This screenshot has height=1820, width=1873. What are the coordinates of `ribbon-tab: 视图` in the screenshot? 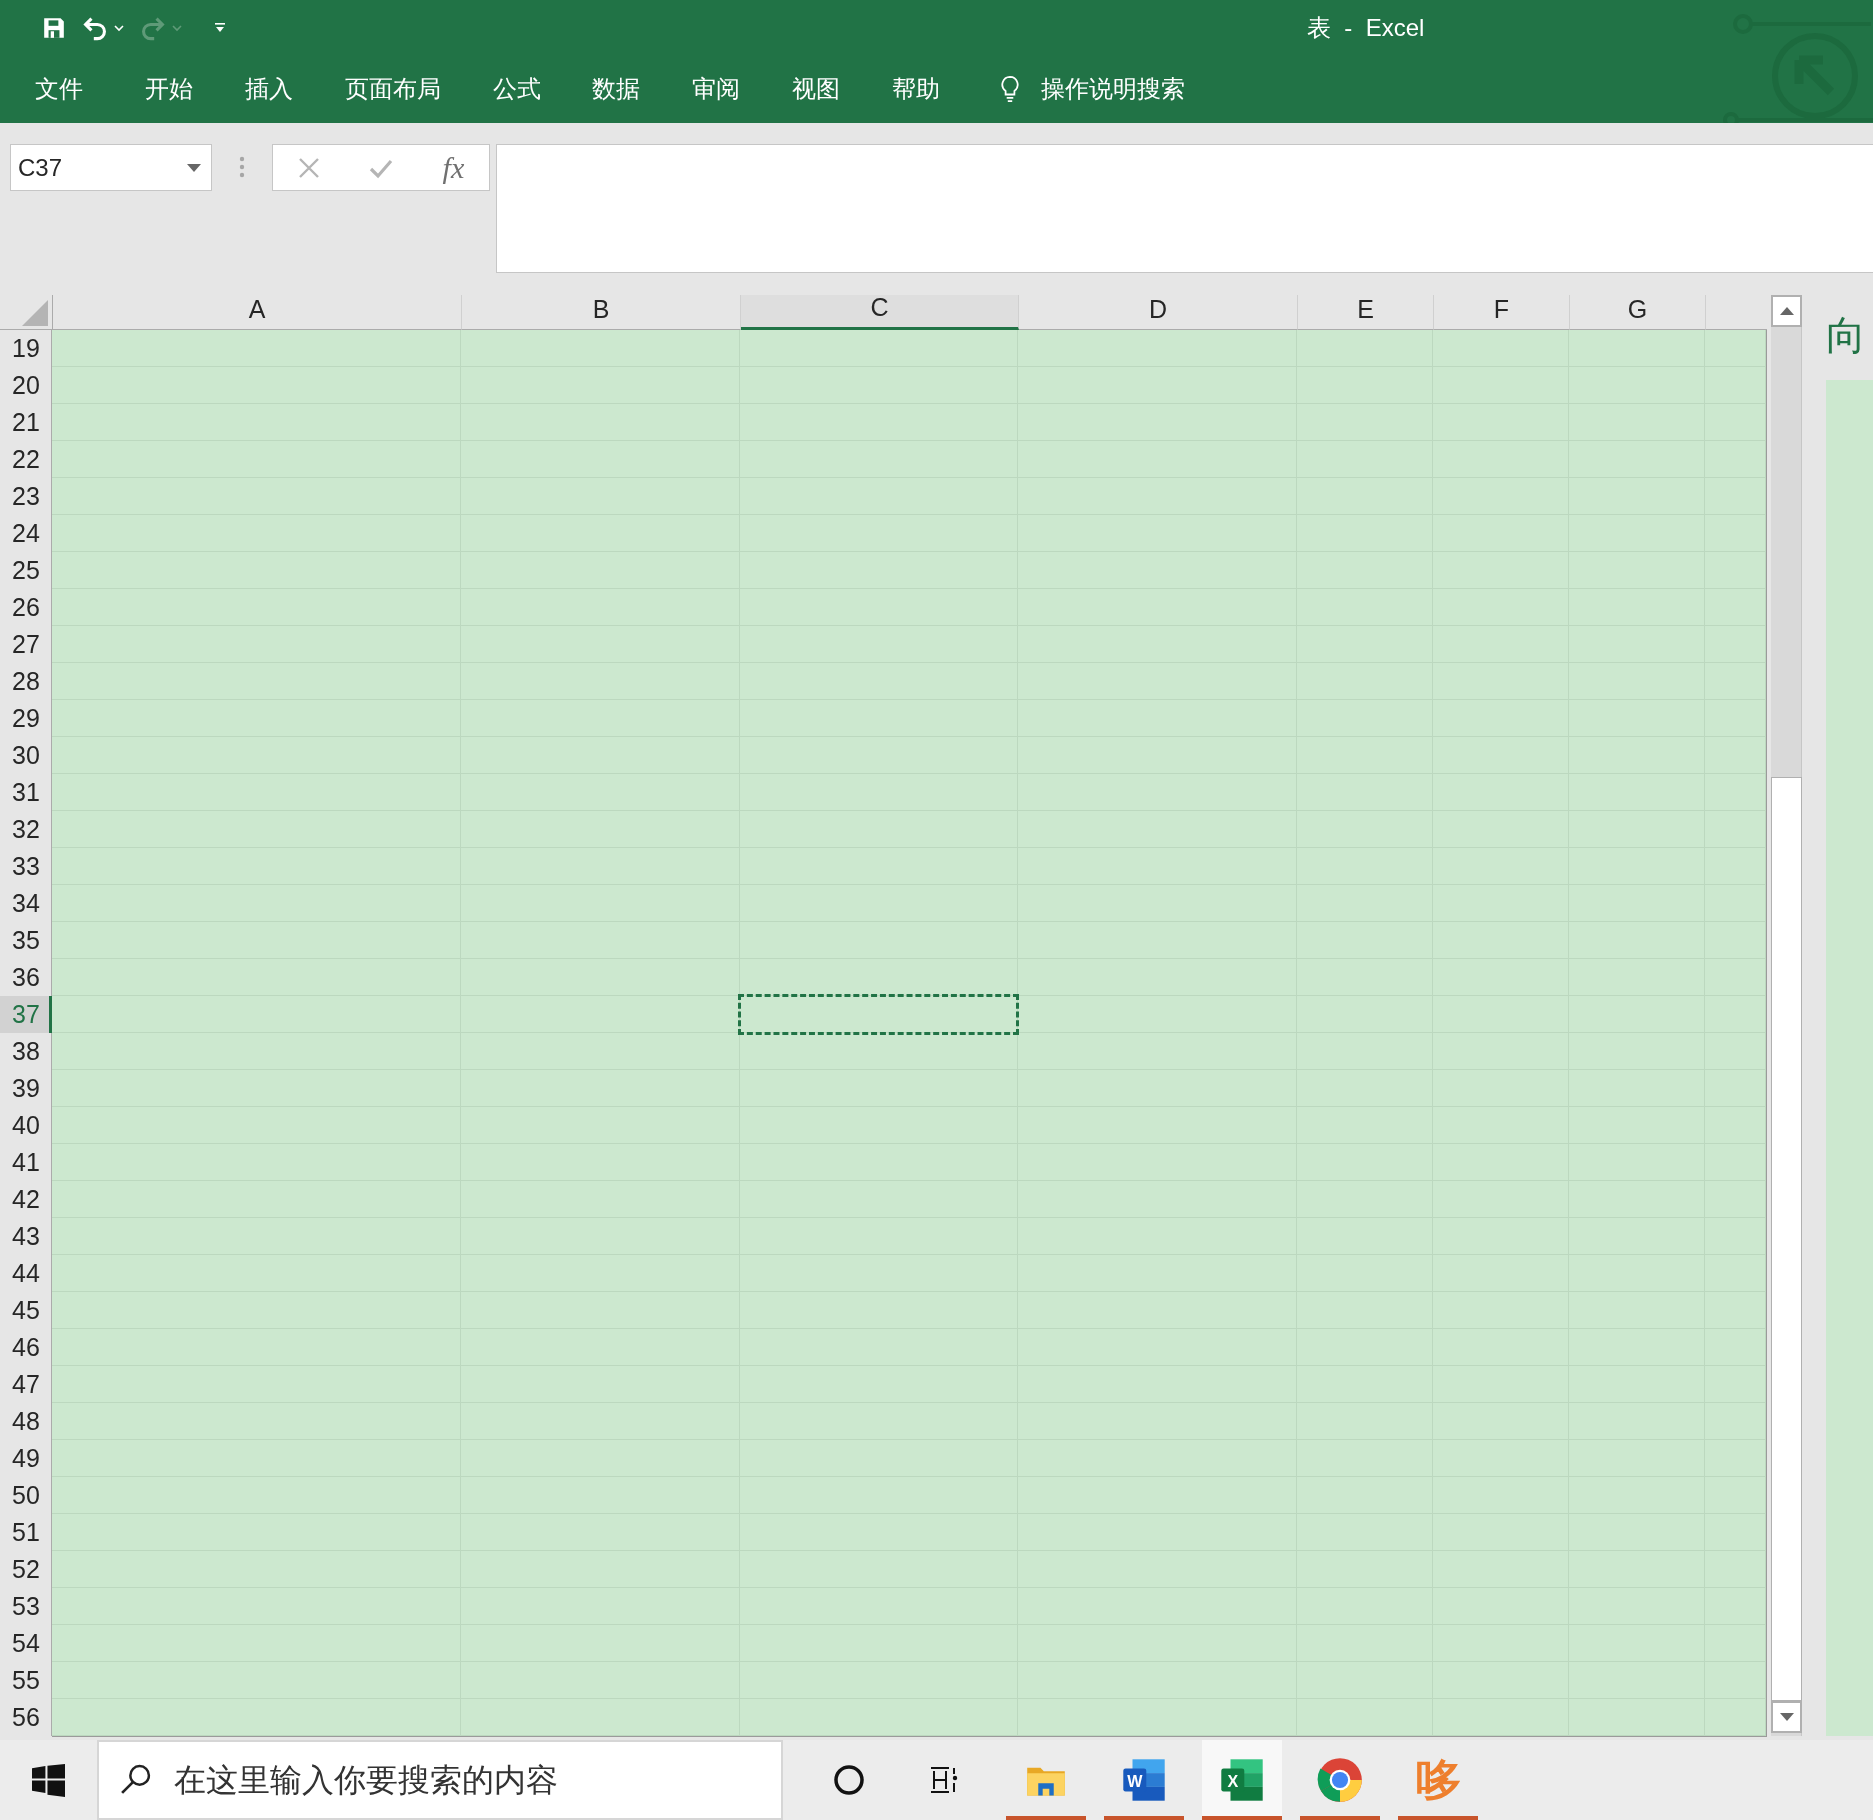 It's located at (816, 89).